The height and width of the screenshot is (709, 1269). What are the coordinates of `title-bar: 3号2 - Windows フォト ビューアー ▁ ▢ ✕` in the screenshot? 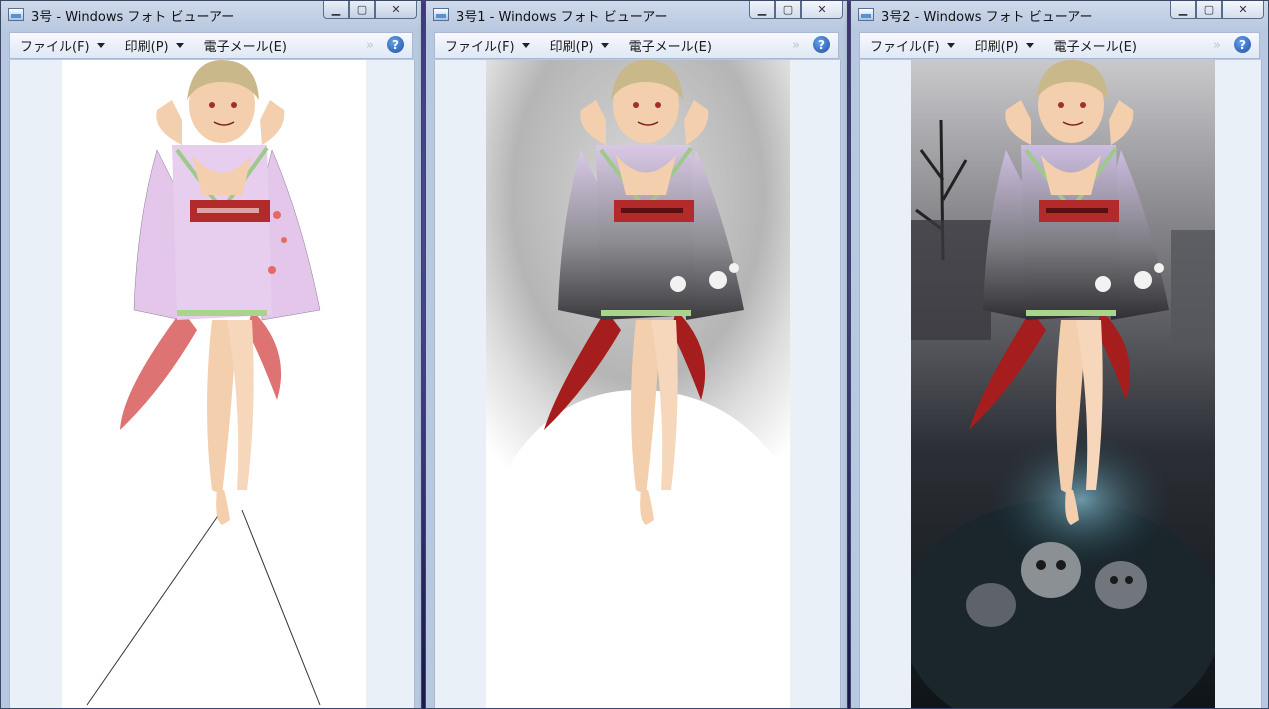 It's located at (1059, 15).